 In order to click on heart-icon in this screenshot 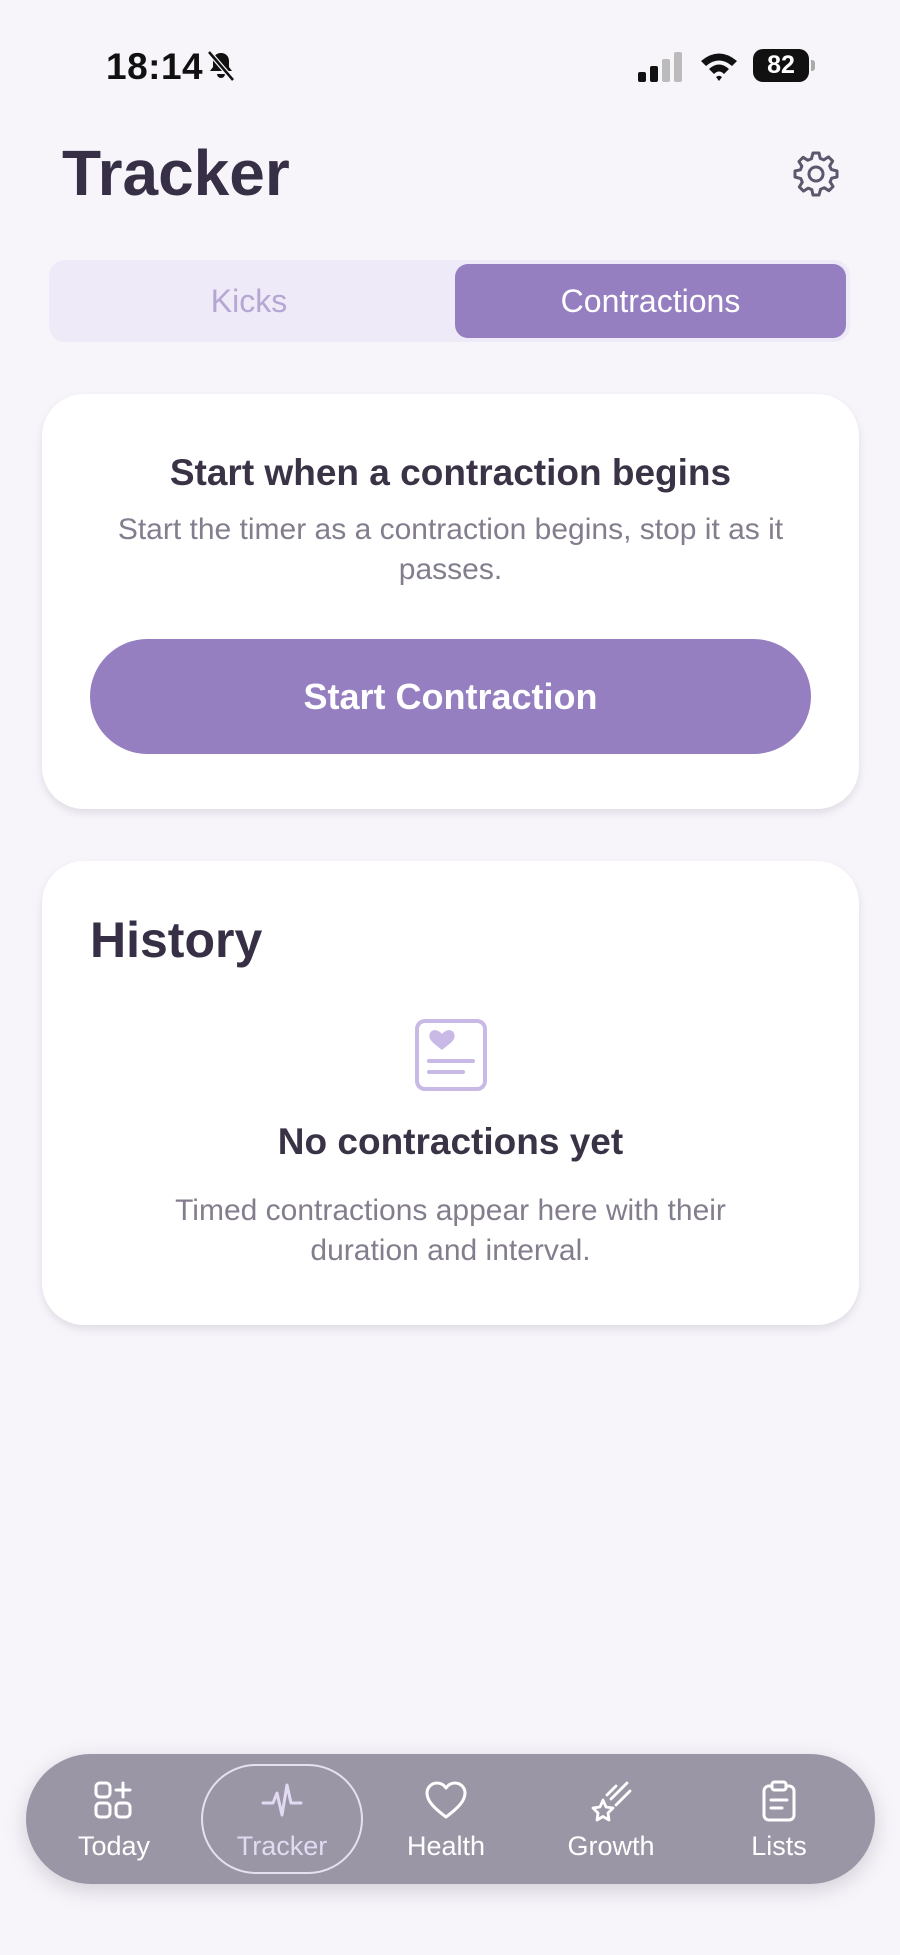, I will do `click(446, 1799)`.